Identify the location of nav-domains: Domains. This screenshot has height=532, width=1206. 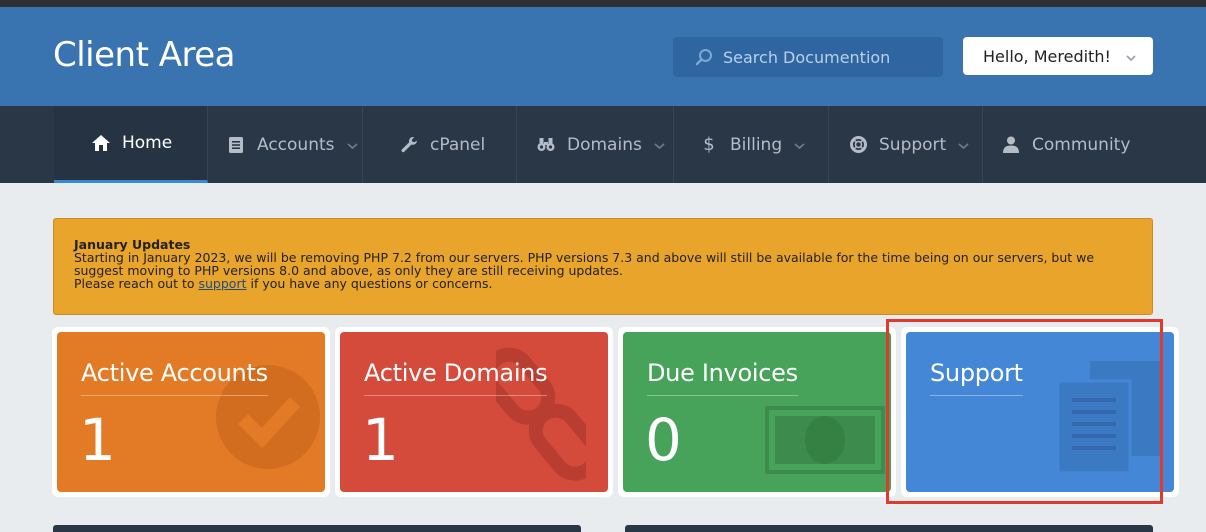
(595, 144).